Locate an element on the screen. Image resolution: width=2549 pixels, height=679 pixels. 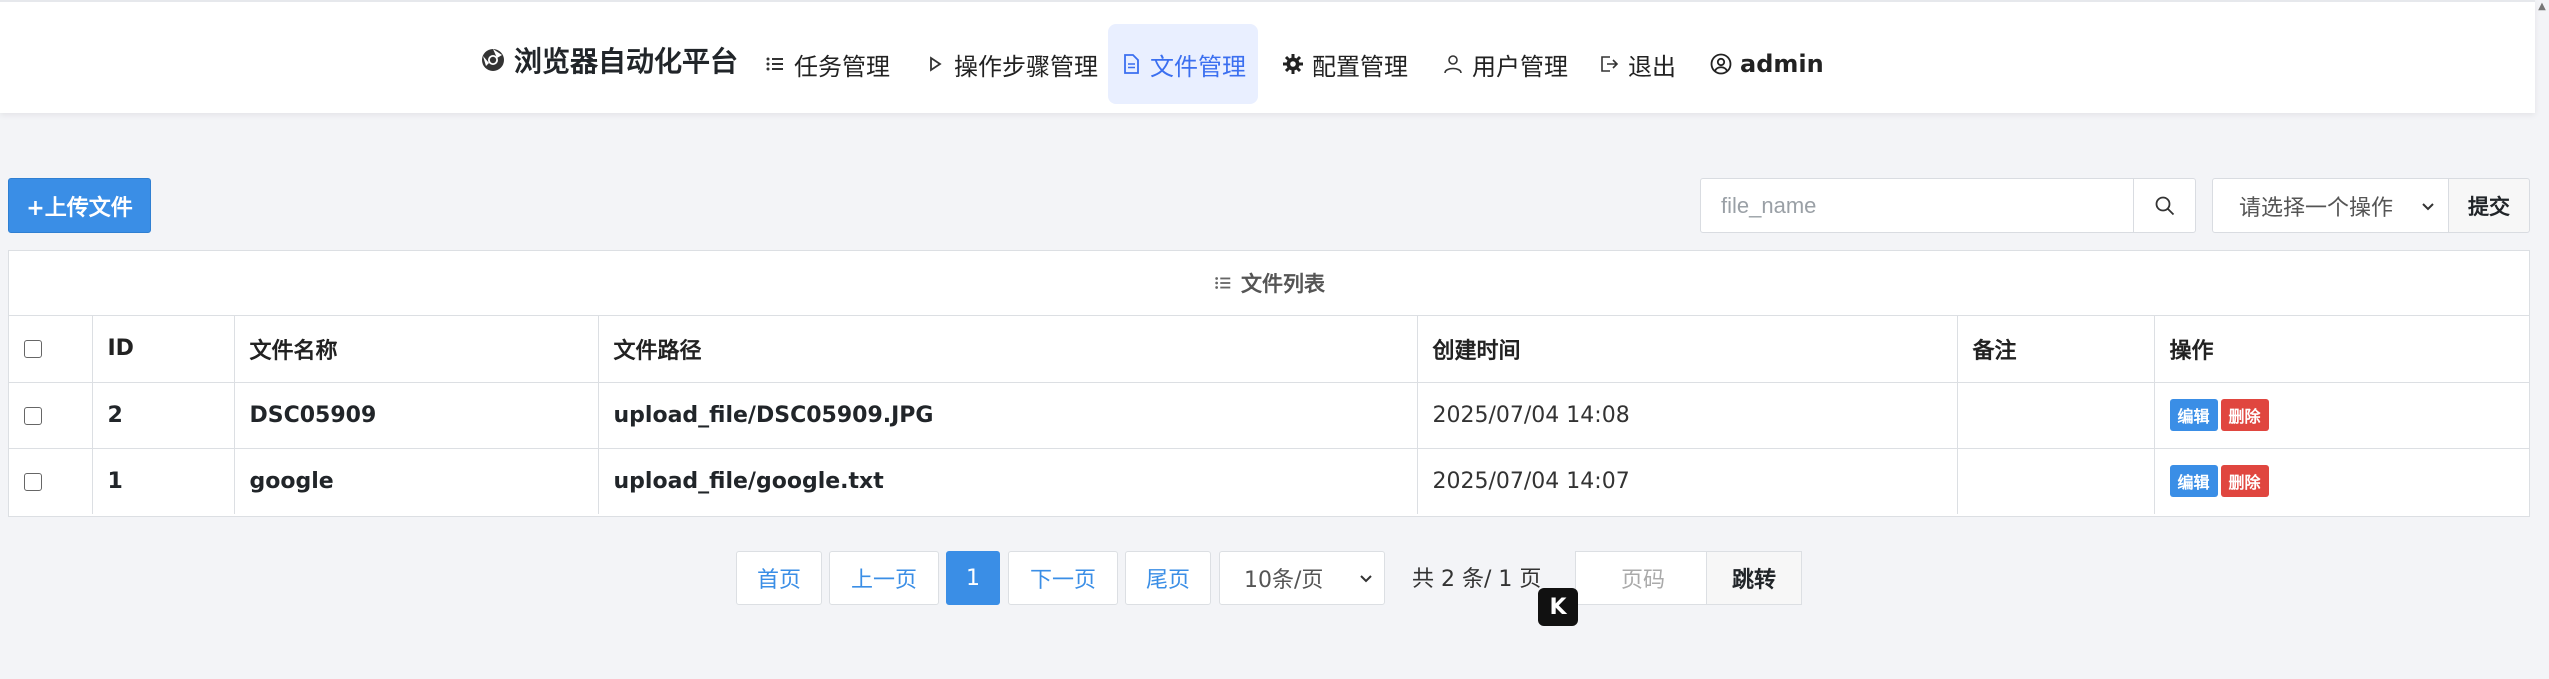
table-title: 文件列表 is located at coordinates (1269, 283).